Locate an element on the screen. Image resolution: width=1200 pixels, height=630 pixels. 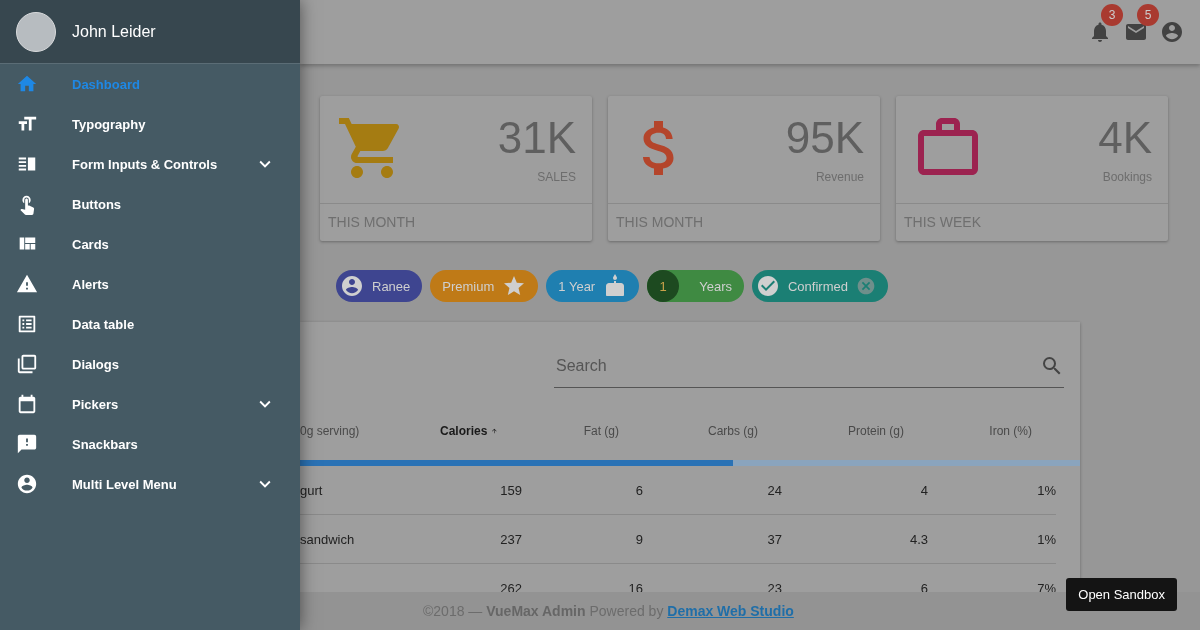
message-alert-icon is located at coordinates (27, 444).